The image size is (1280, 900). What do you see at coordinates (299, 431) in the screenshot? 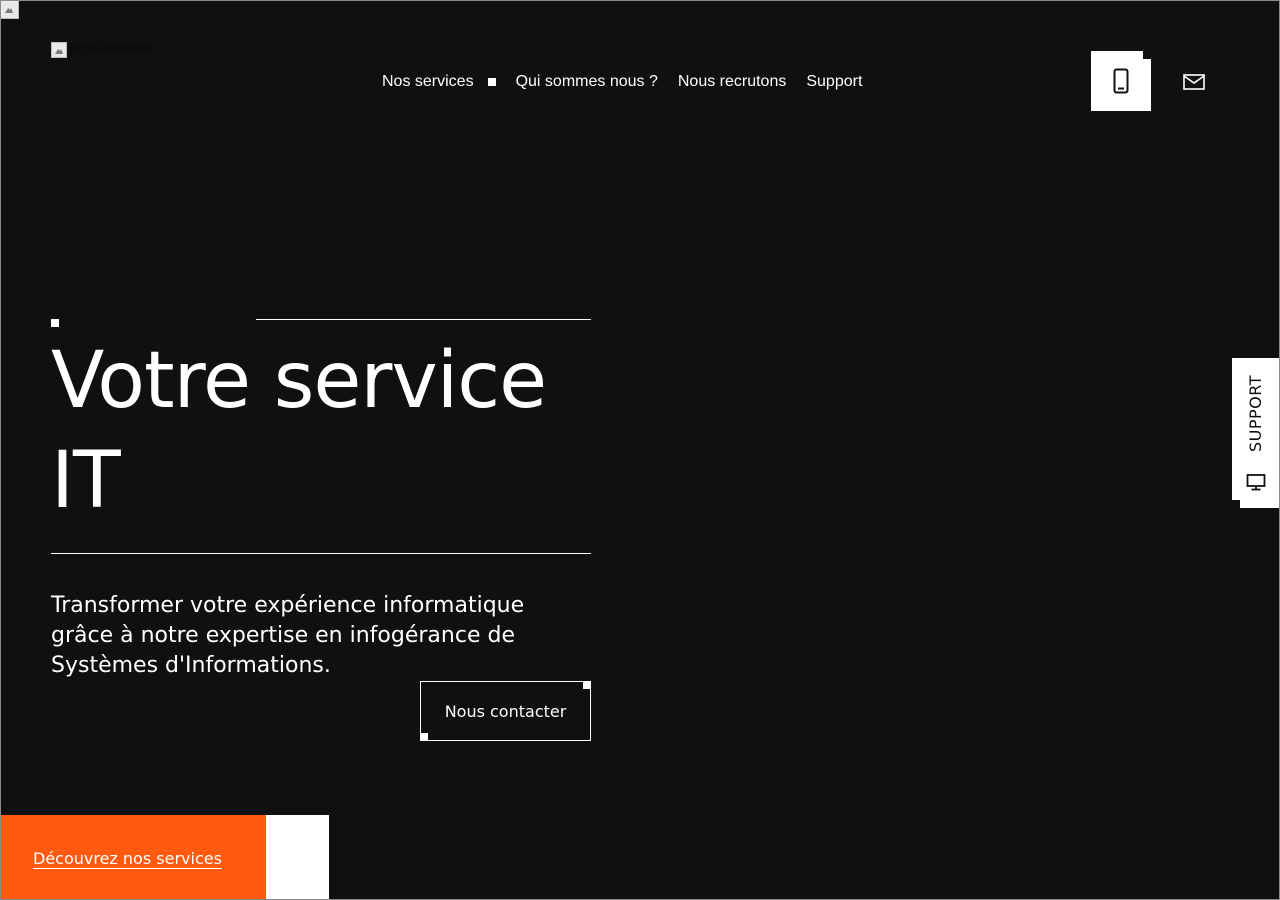
I see `hero-title: Votre service IT` at bounding box center [299, 431].